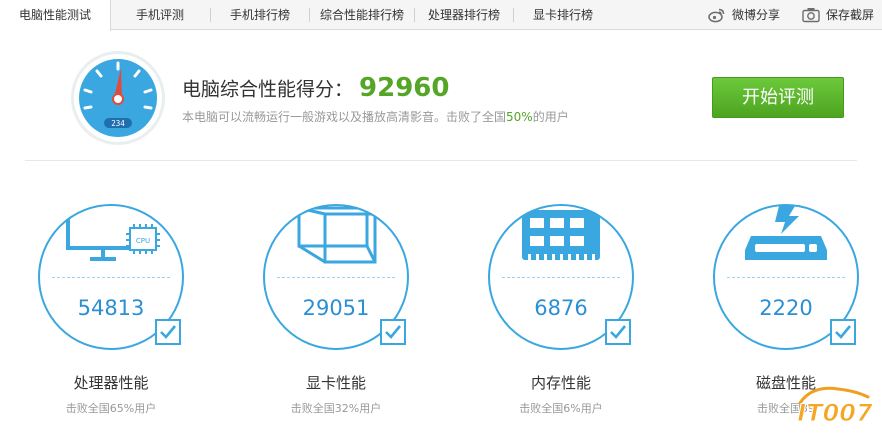 The width and height of the screenshot is (882, 435). What do you see at coordinates (268, 89) in the screenshot?
I see `score-label: 电脑综合性能得分：` at bounding box center [268, 89].